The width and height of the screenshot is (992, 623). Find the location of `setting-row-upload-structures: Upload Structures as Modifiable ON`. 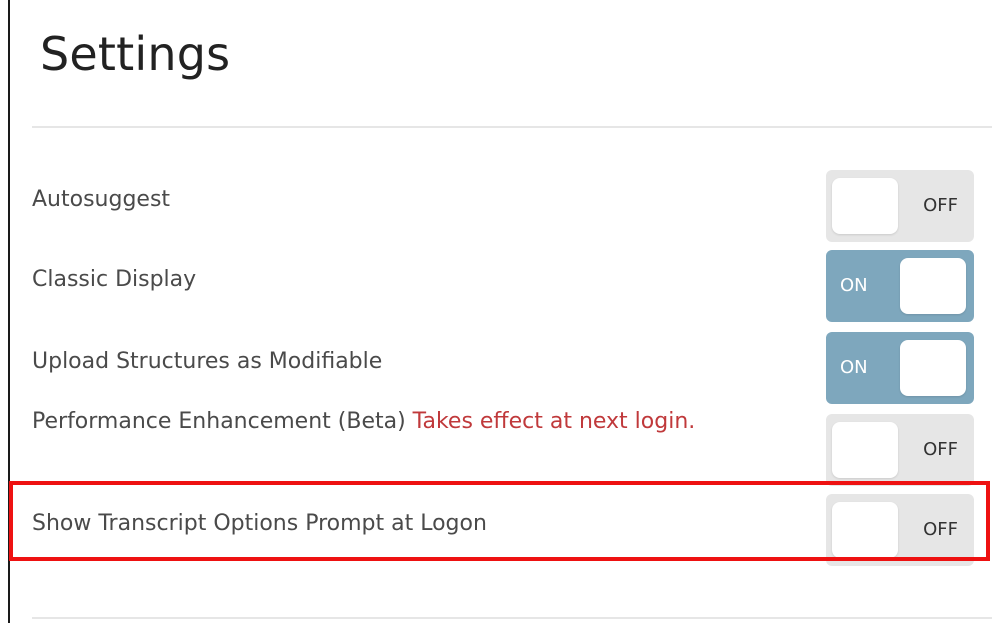

setting-row-upload-structures: Upload Structures as Modifiable ON is located at coordinates (512, 368).